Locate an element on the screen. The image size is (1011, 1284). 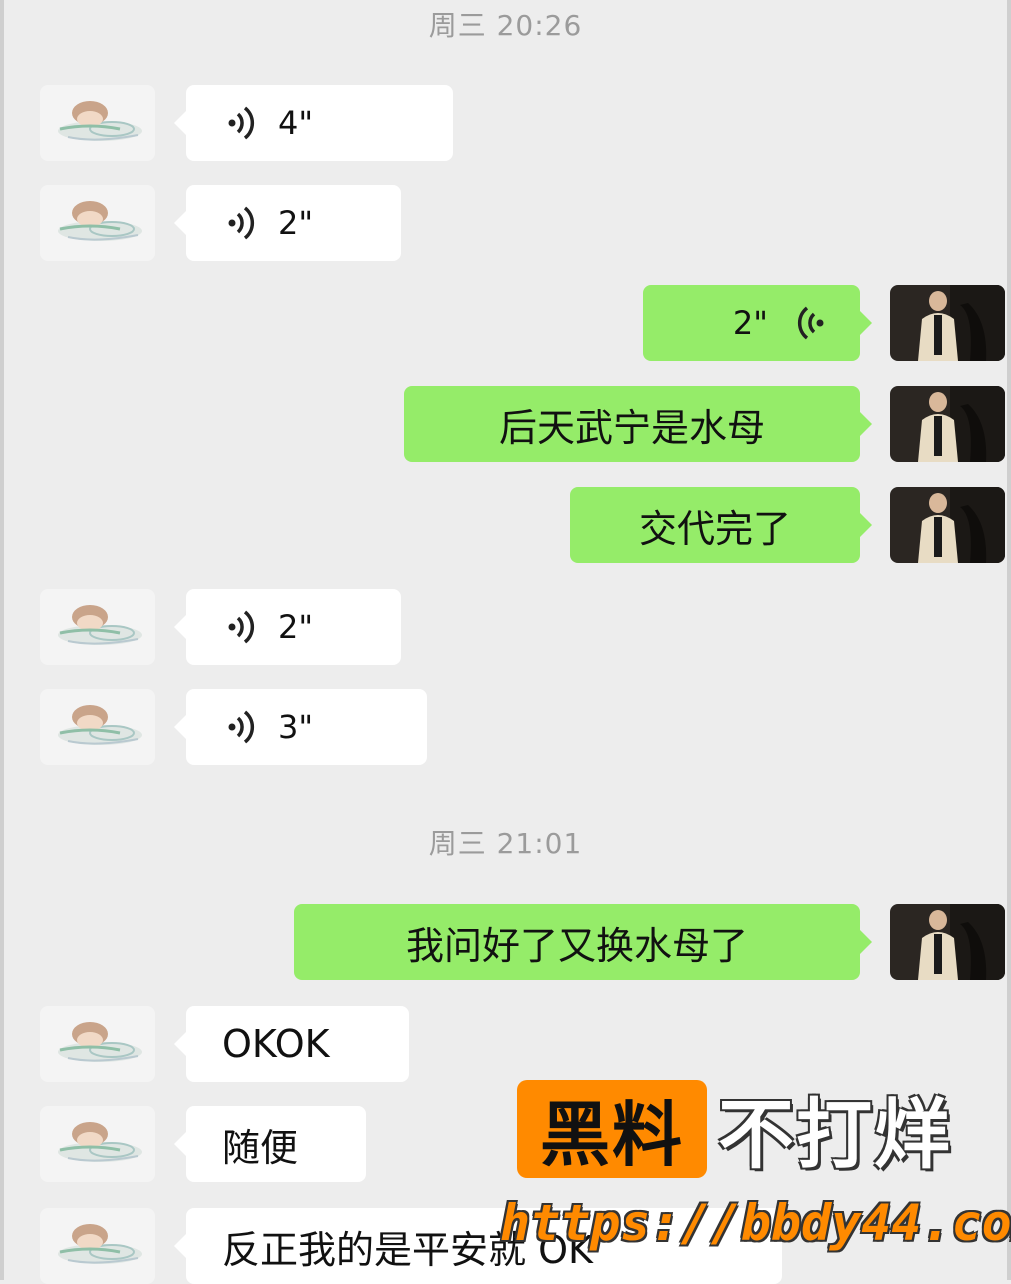
text-message-bubble: OKOK is located at coordinates (291, 1044).